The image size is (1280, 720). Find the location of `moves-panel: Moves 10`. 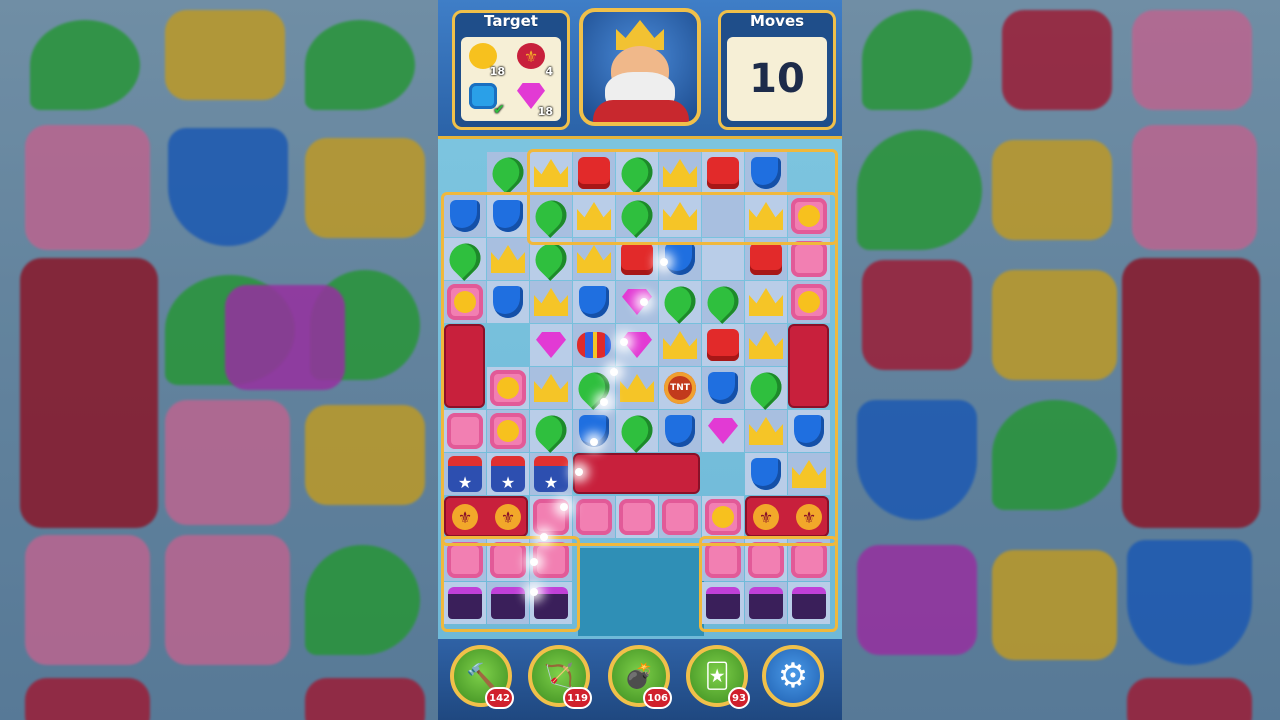

moves-panel: Moves 10 is located at coordinates (777, 70).